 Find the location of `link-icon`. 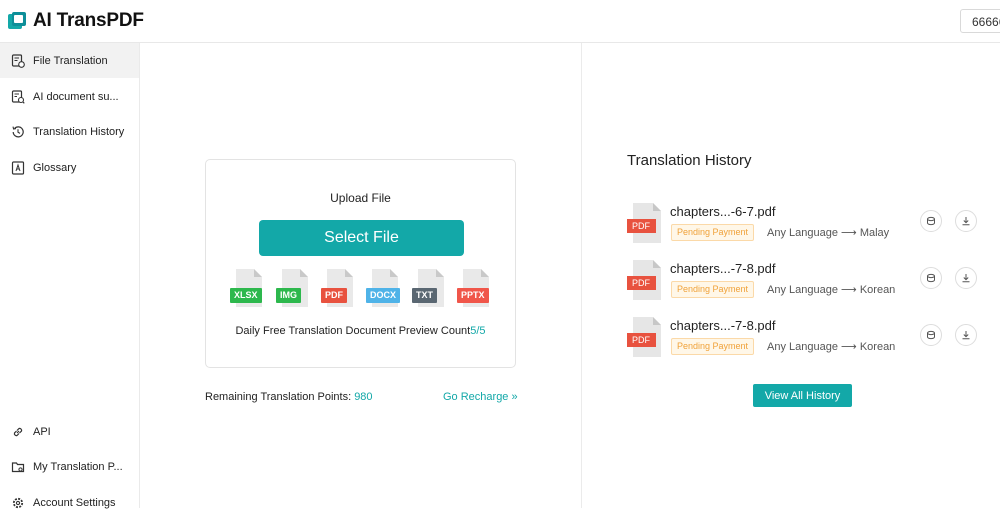

link-icon is located at coordinates (18, 431).